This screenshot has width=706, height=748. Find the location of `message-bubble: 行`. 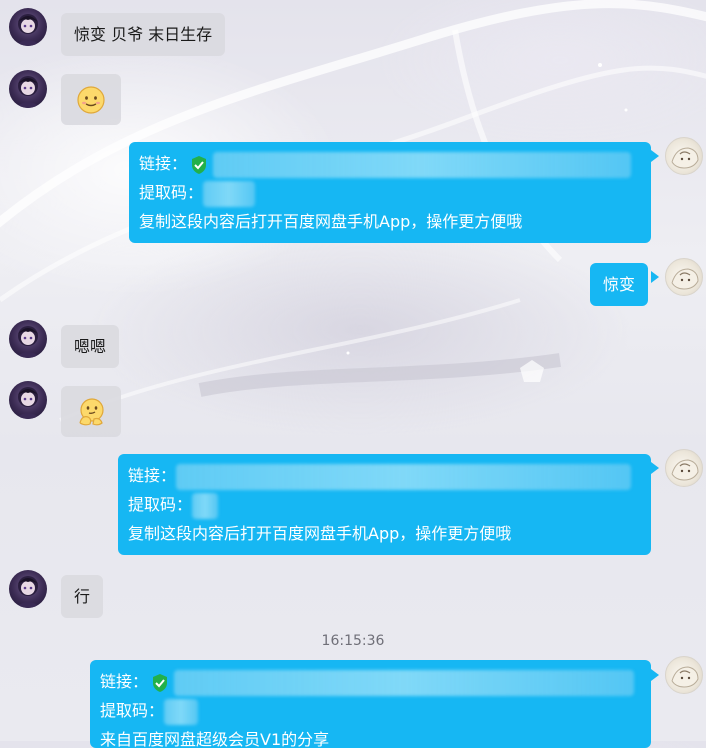

message-bubble: 行 is located at coordinates (82, 596).